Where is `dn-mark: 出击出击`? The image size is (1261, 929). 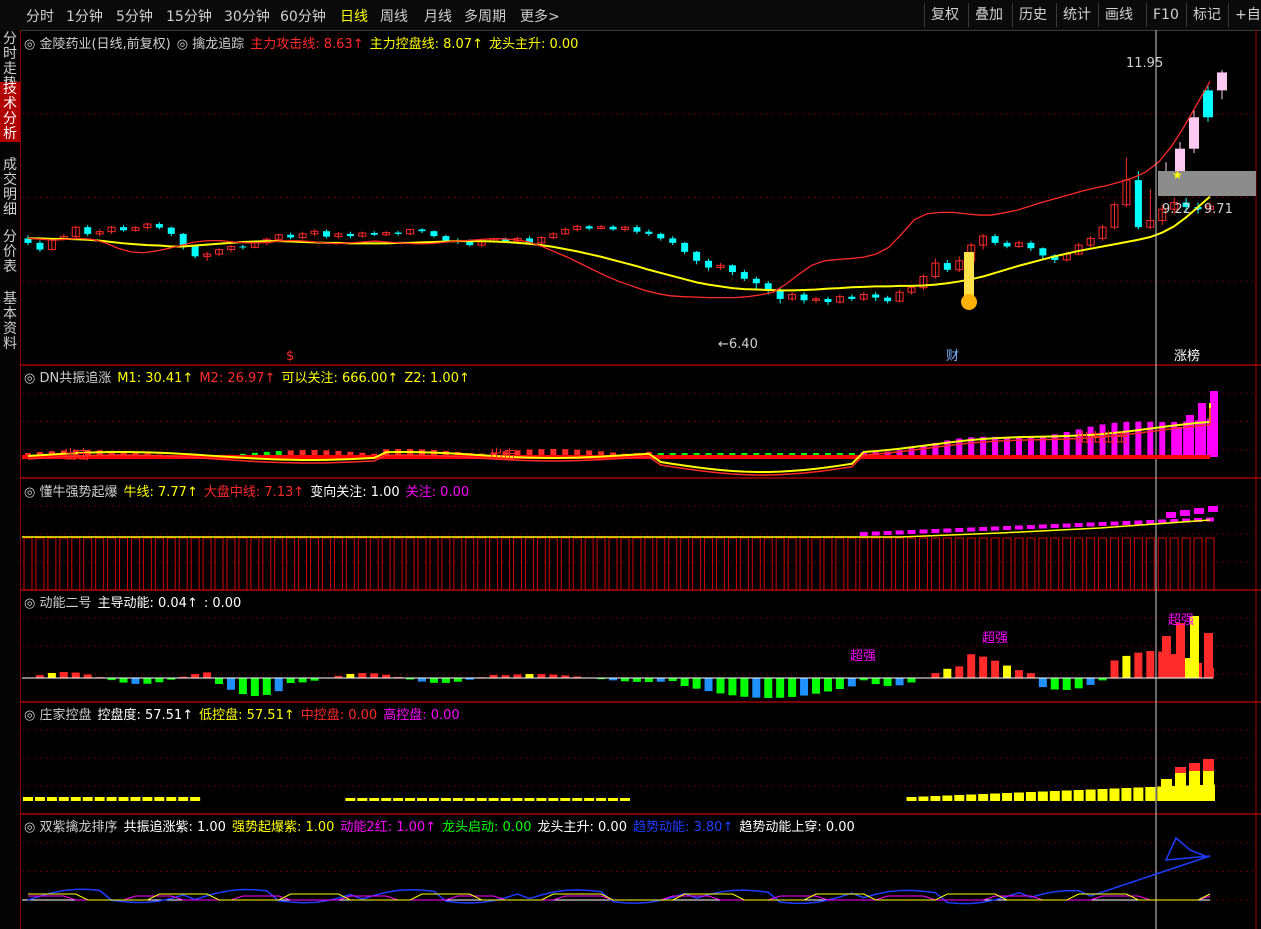
dn-mark: 出击出击 is located at coordinates (1102, 438).